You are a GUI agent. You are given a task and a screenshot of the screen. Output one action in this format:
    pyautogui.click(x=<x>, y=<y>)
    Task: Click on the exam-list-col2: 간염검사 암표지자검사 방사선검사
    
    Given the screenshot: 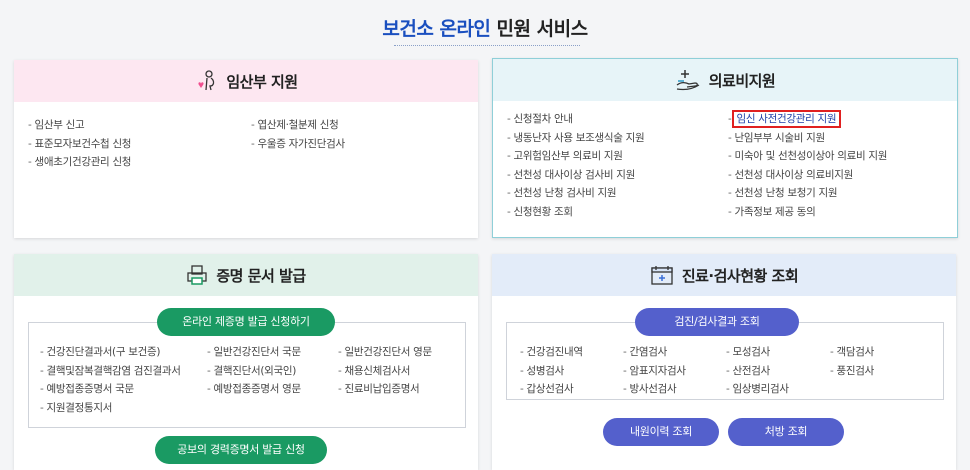 What is the action you would take?
    pyautogui.click(x=654, y=371)
    